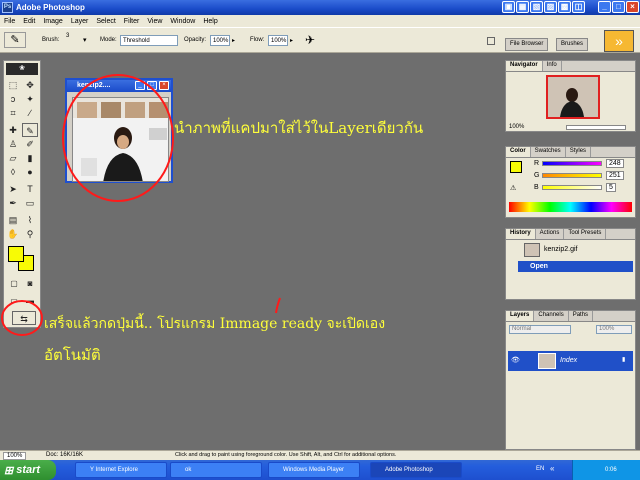 This screenshot has height=480, width=640. Describe the element at coordinates (521, 234) in the screenshot. I see `tab-history: History` at that location.